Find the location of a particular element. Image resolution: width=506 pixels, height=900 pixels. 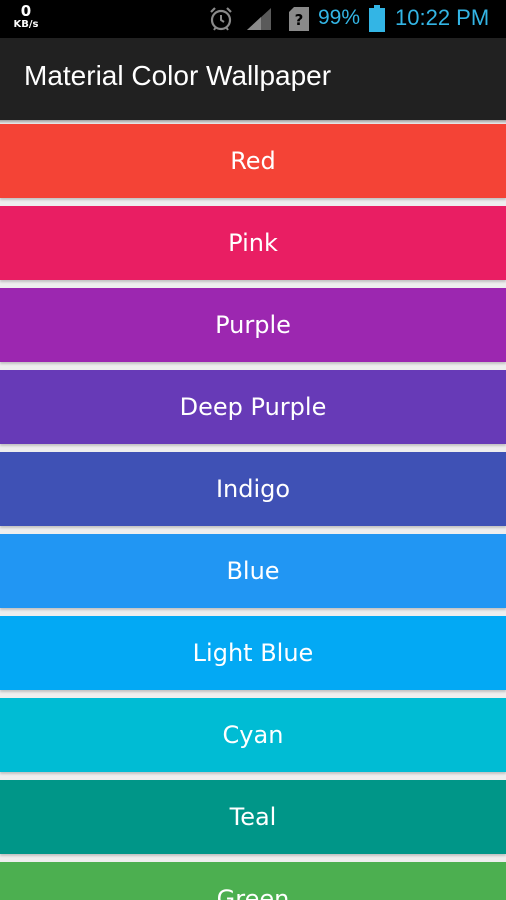

color-label: Blue is located at coordinates (253, 571).